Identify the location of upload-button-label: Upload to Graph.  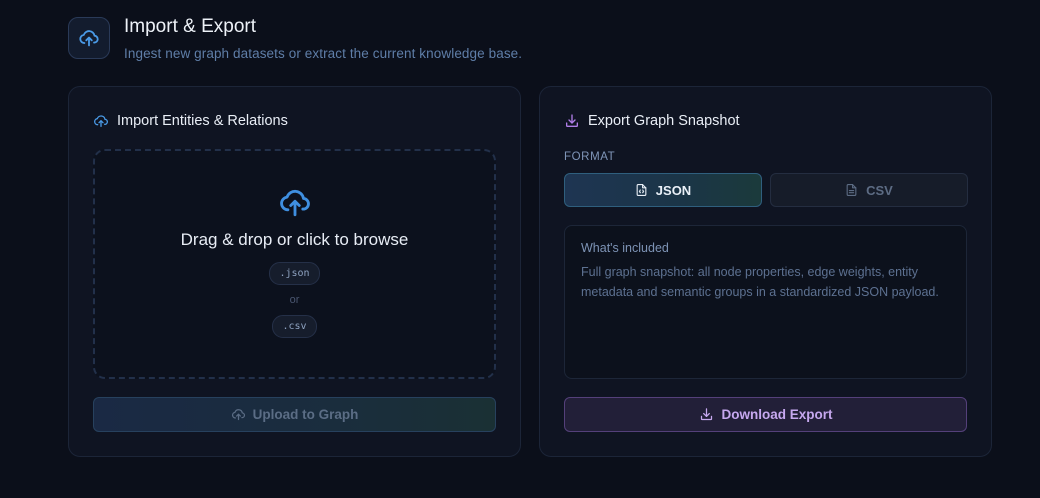
(305, 414).